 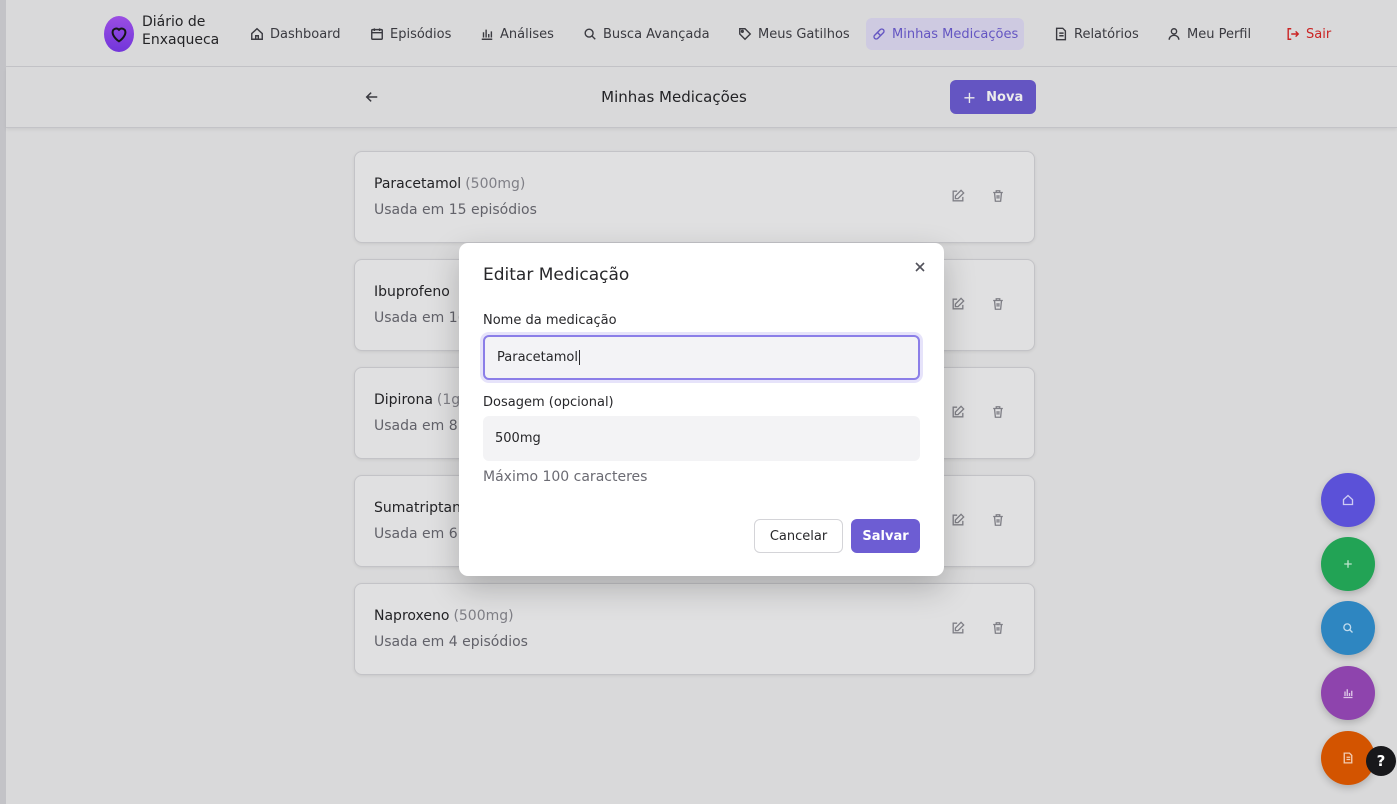 I want to click on fab-analytics, so click(x=1348, y=693).